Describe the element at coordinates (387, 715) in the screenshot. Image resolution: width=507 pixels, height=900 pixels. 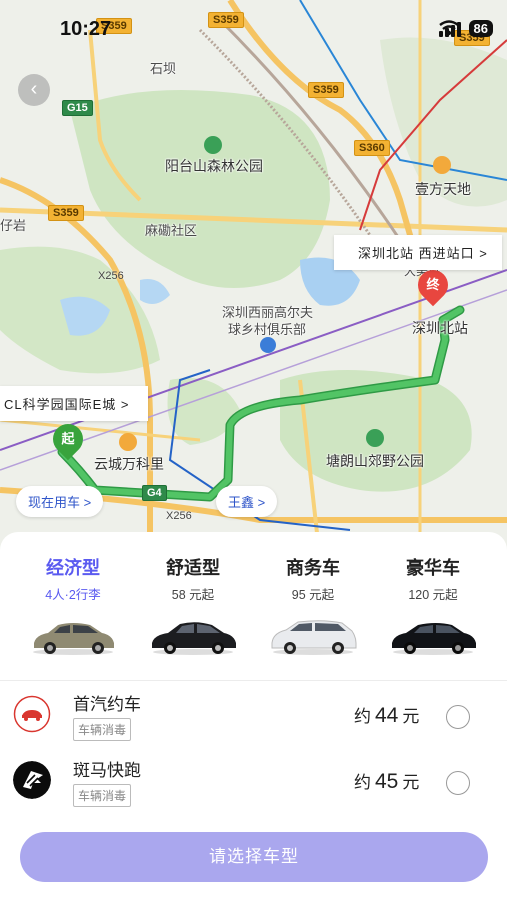
I see `provider-price: 约 44 元` at that location.